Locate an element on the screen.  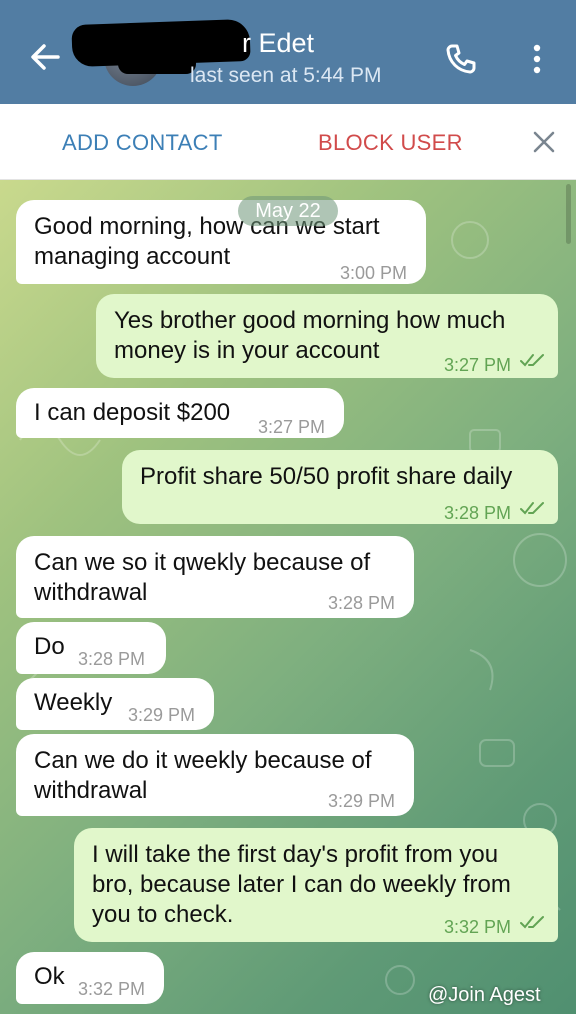
message-text: Ok is located at coordinates (49, 976).